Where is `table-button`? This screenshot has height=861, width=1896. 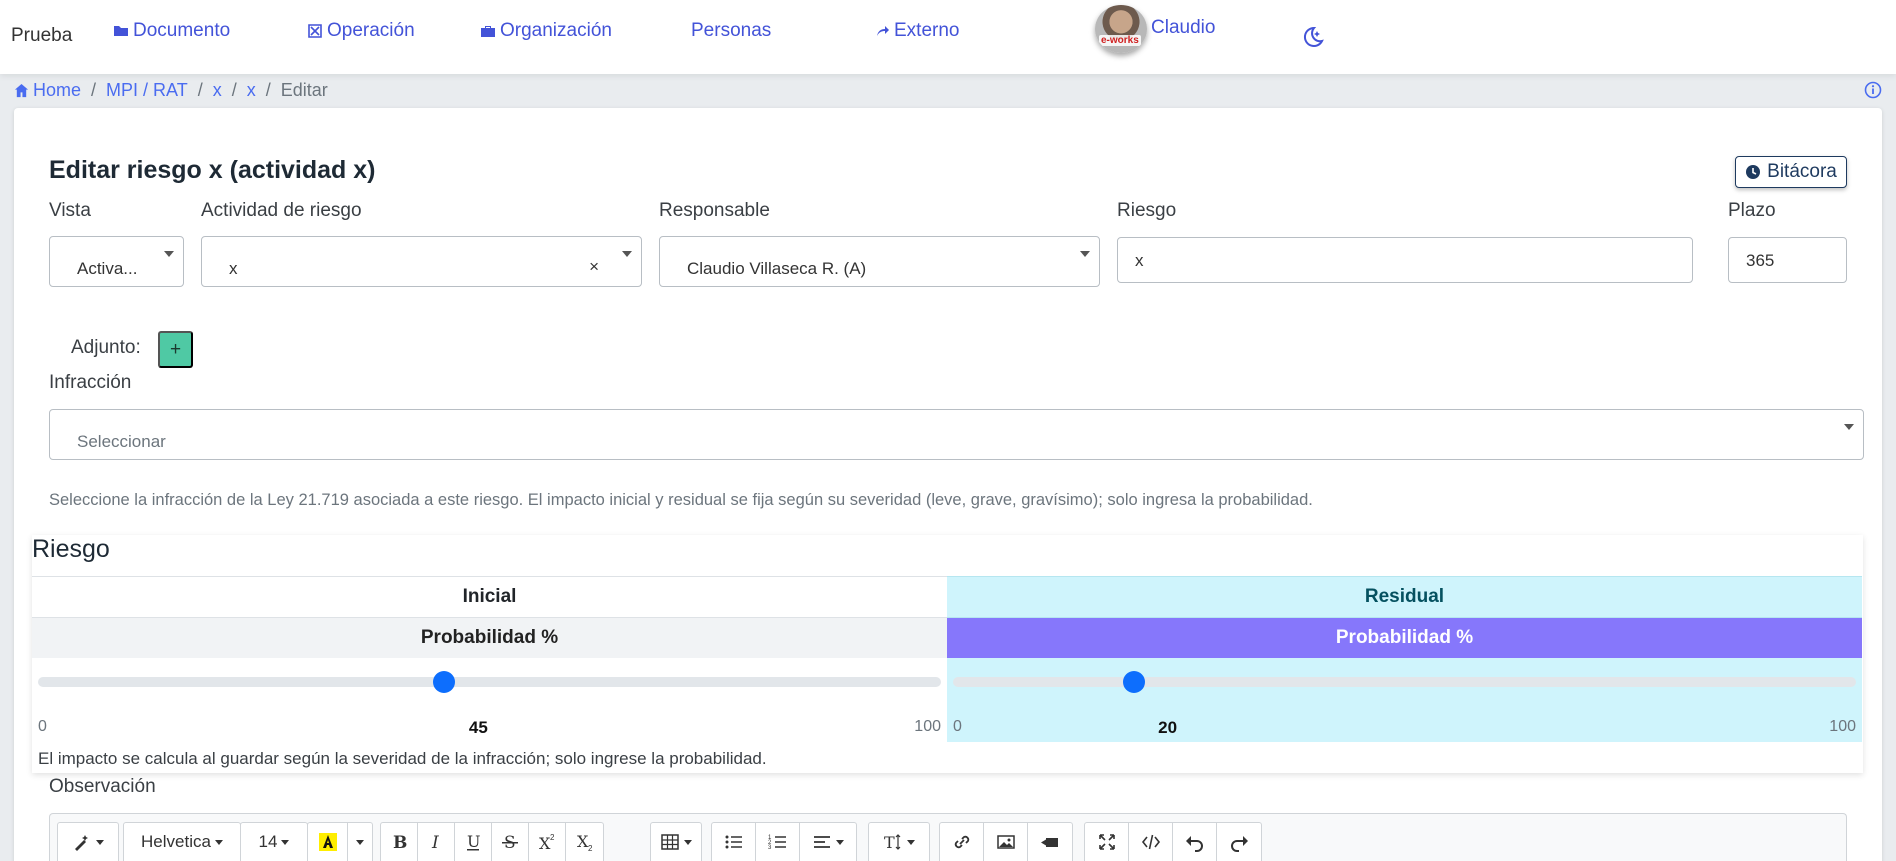
table-button is located at coordinates (676, 842).